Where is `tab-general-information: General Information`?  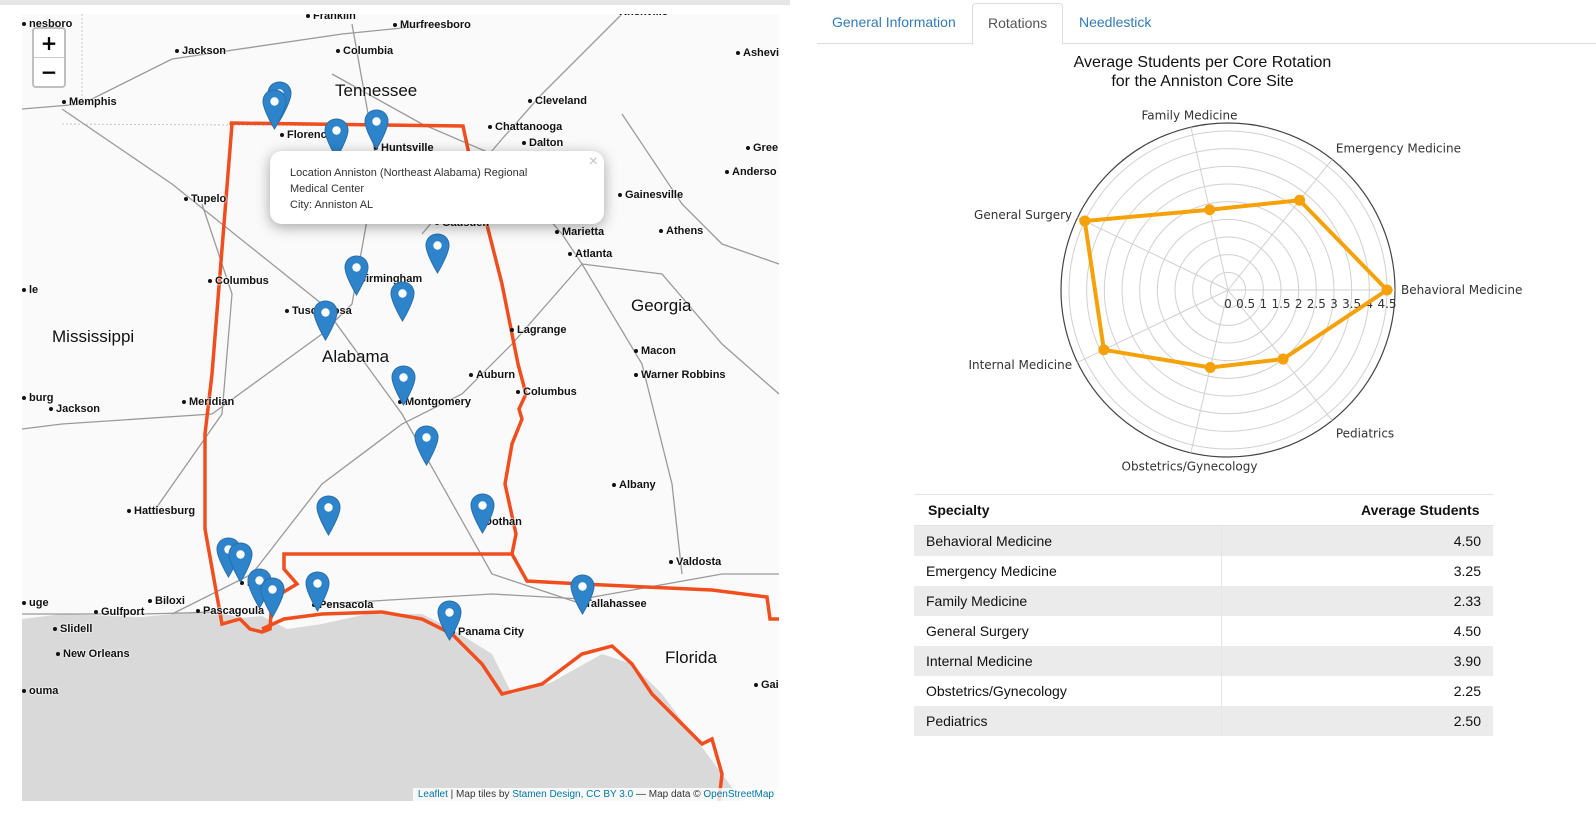 tab-general-information: General Information is located at coordinates (894, 22).